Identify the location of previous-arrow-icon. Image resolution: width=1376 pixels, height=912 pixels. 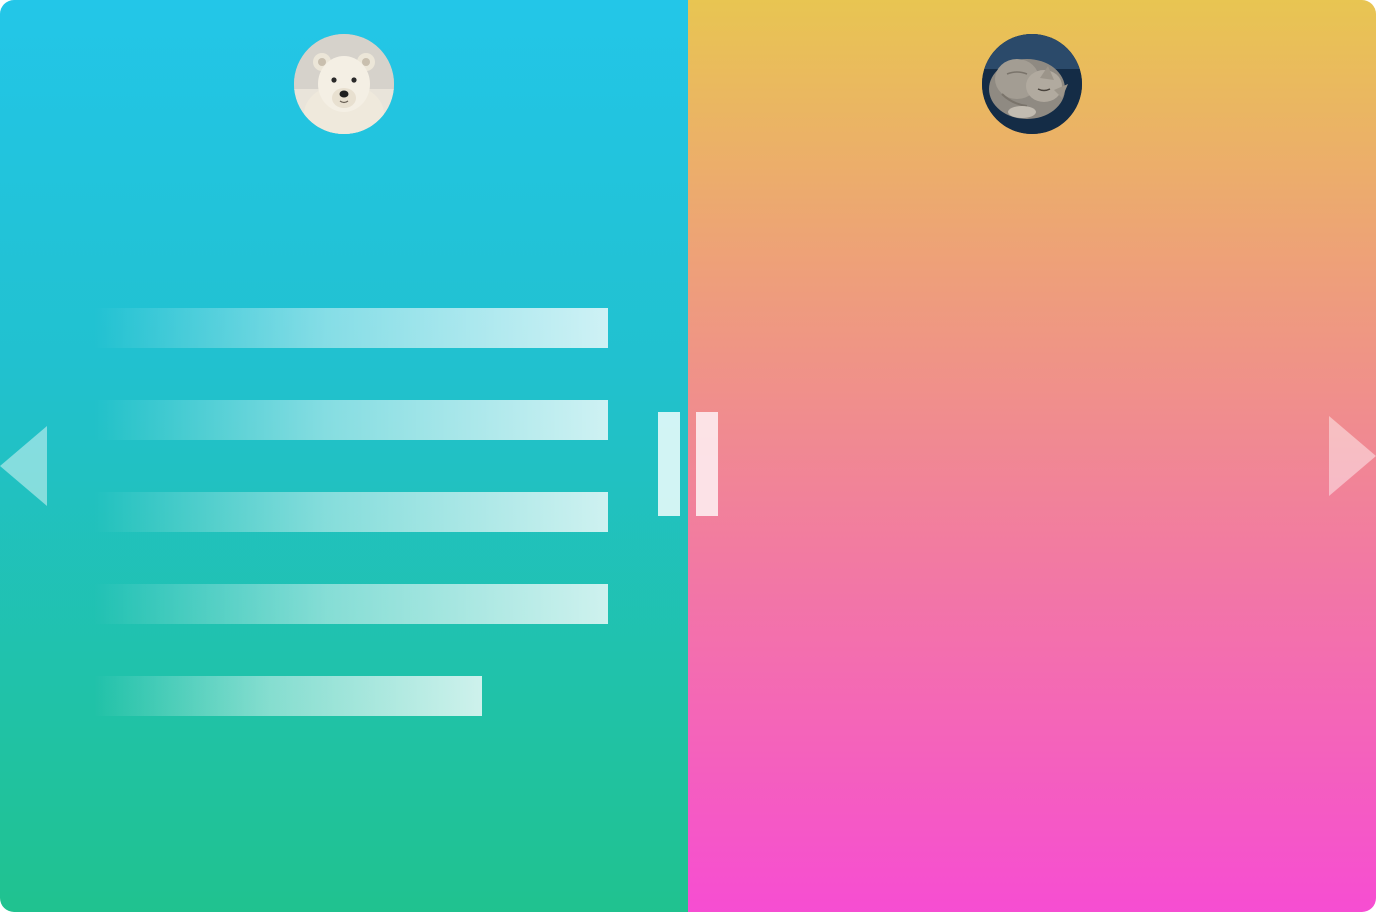
(23, 466).